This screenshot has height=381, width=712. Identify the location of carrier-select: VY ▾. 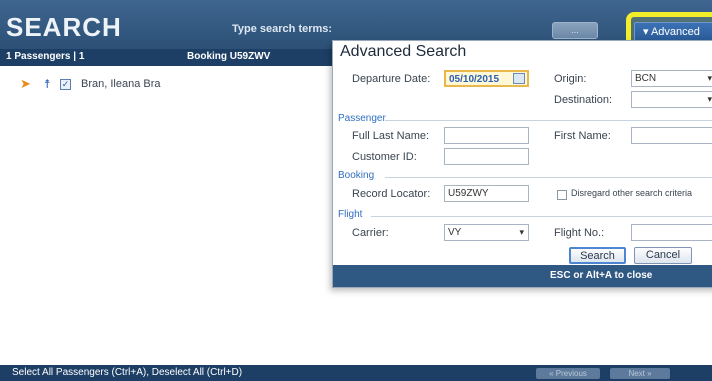
(486, 232).